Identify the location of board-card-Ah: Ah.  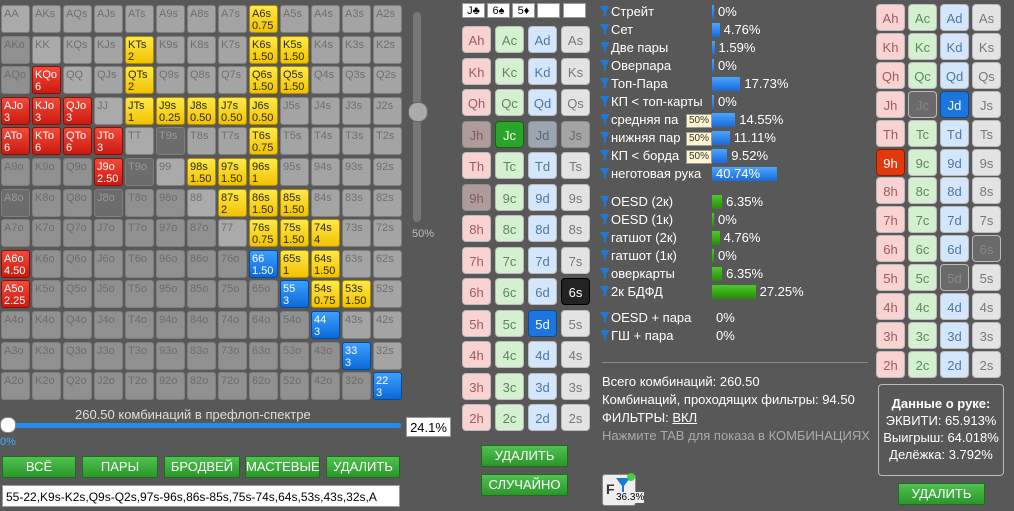
(476, 39).